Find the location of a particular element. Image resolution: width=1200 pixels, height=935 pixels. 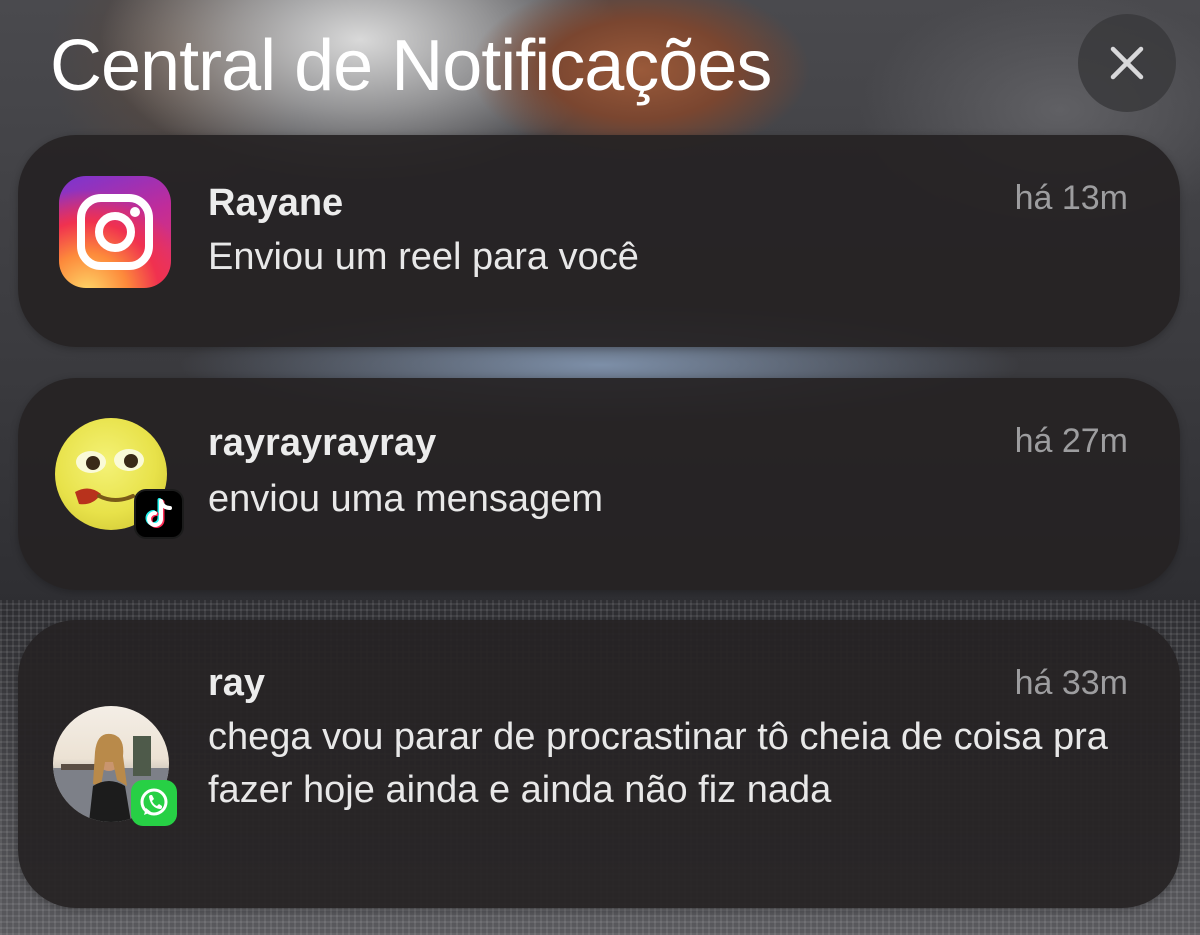

notification-message: enviou uma mensagem is located at coordinates (405, 499).